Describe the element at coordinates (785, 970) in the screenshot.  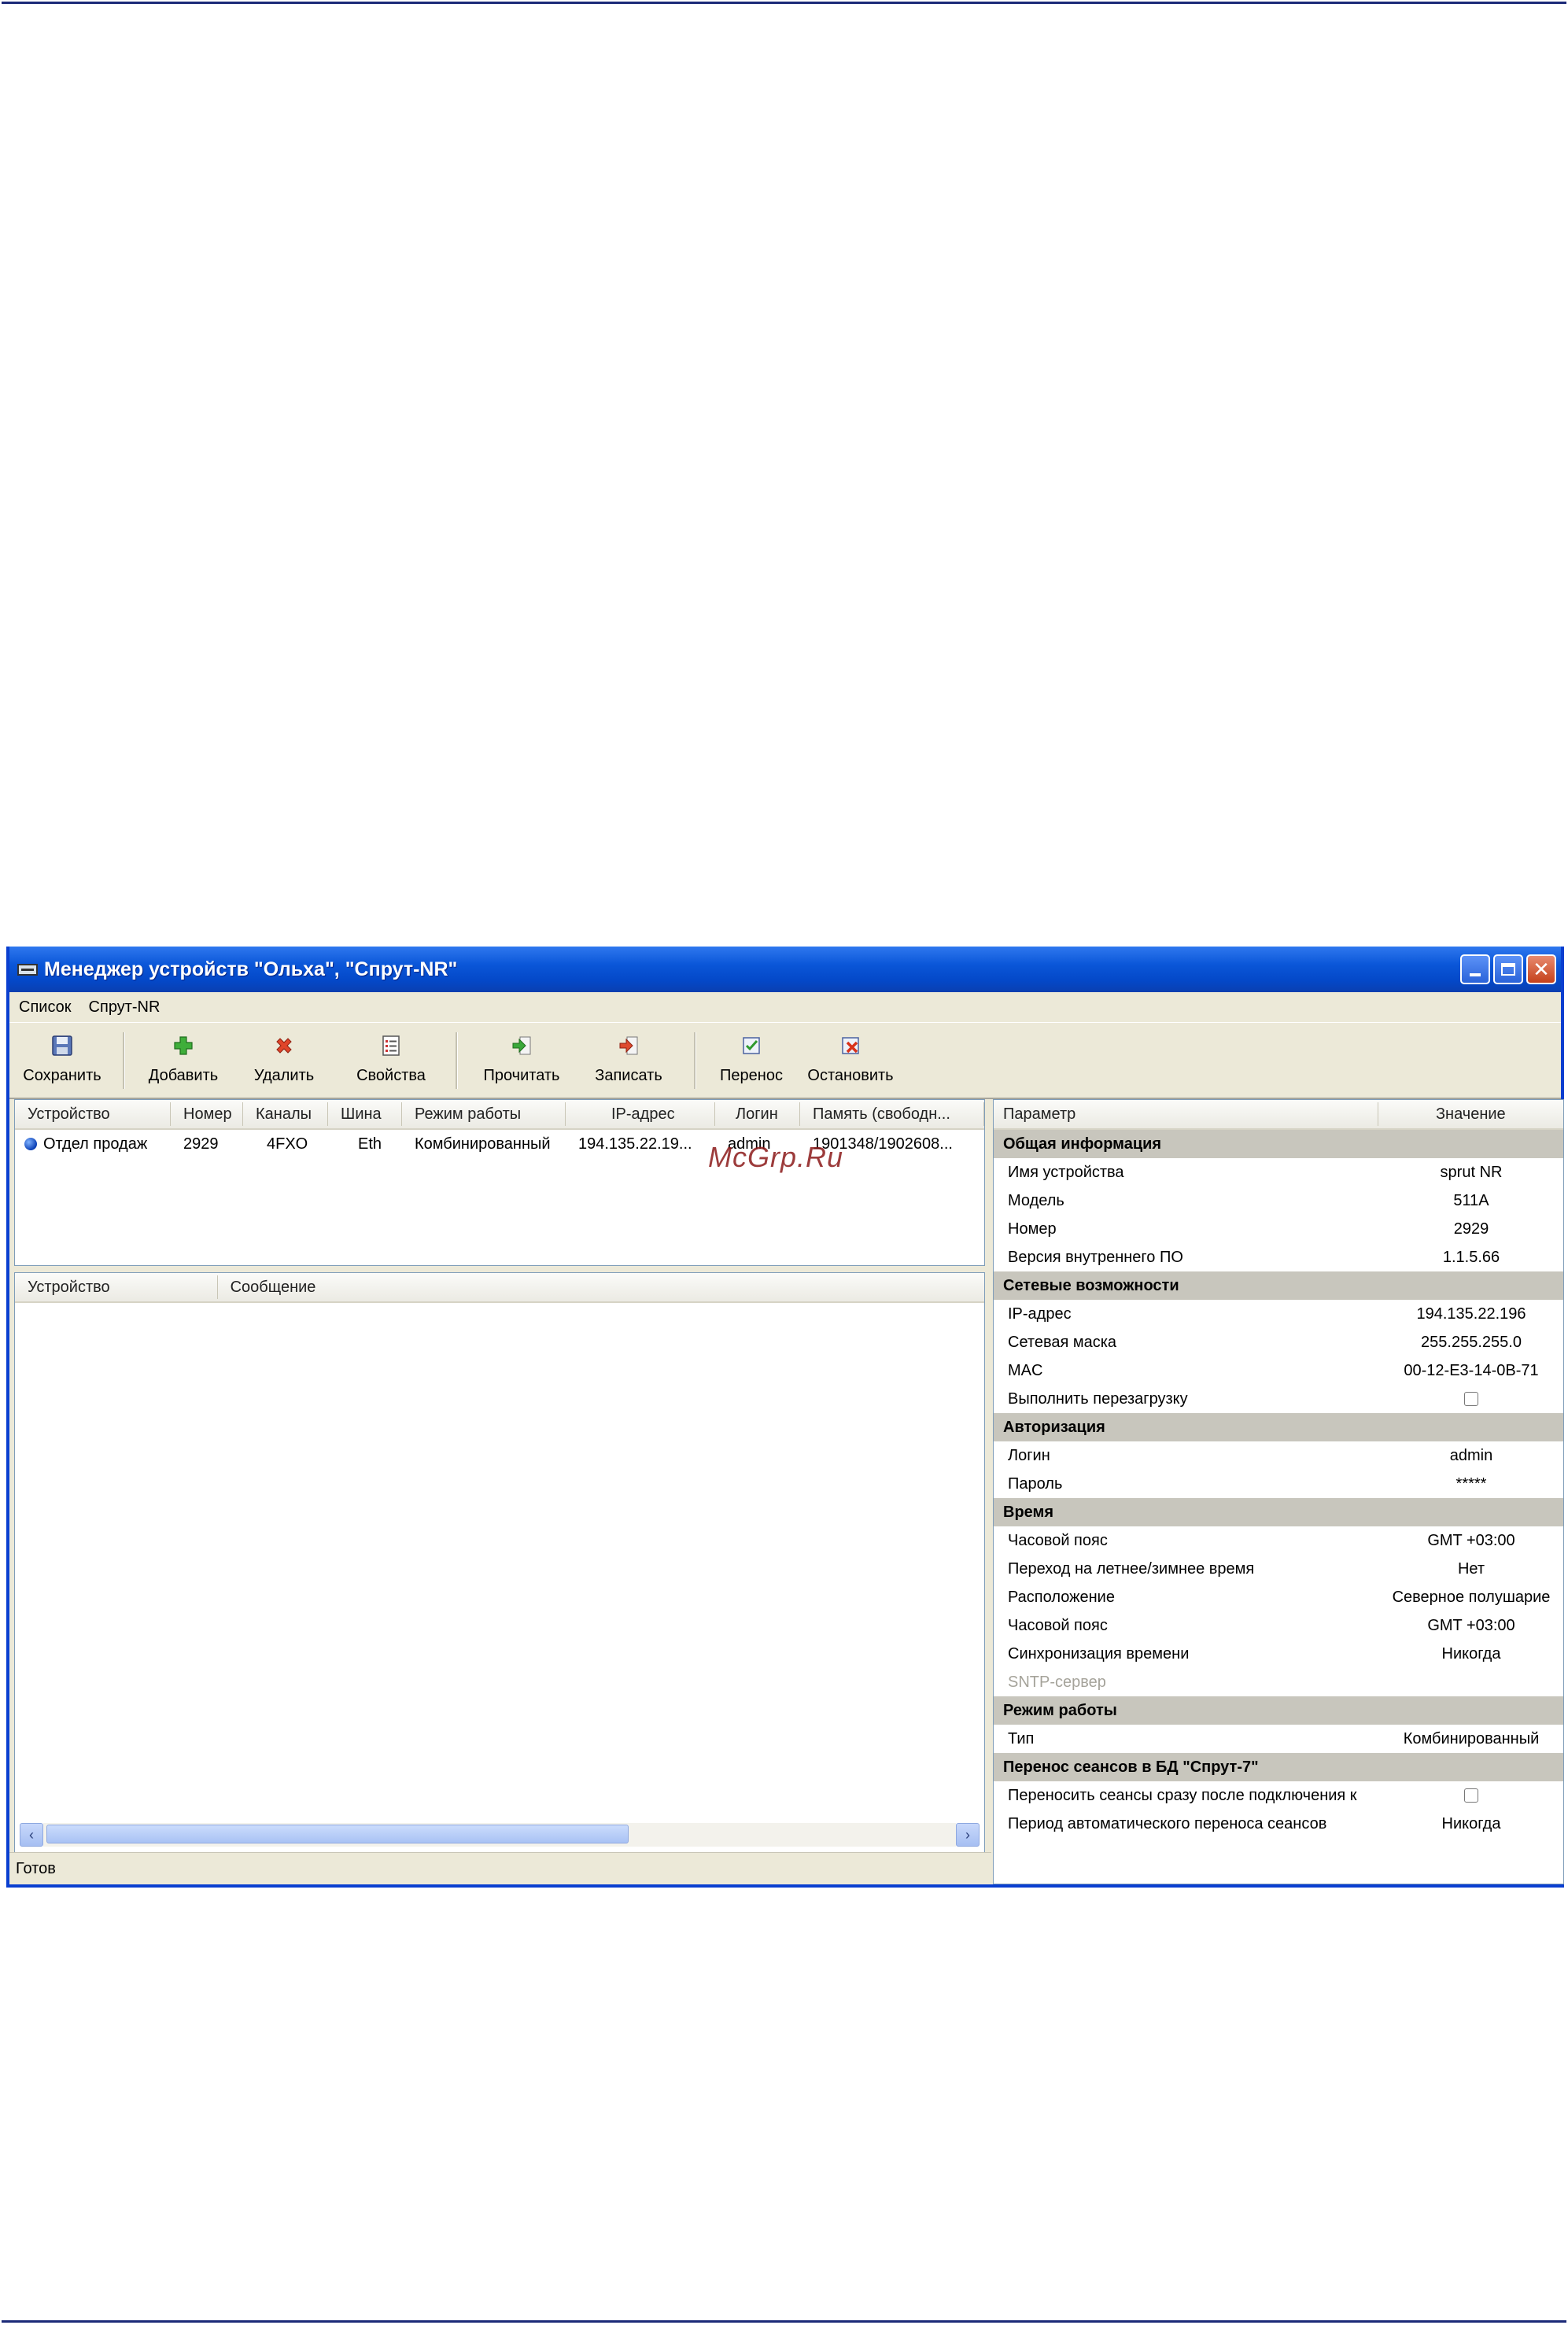
I see `title-bar: Менеджер устройств "Ольха", "Спрут-NR" ✕` at that location.